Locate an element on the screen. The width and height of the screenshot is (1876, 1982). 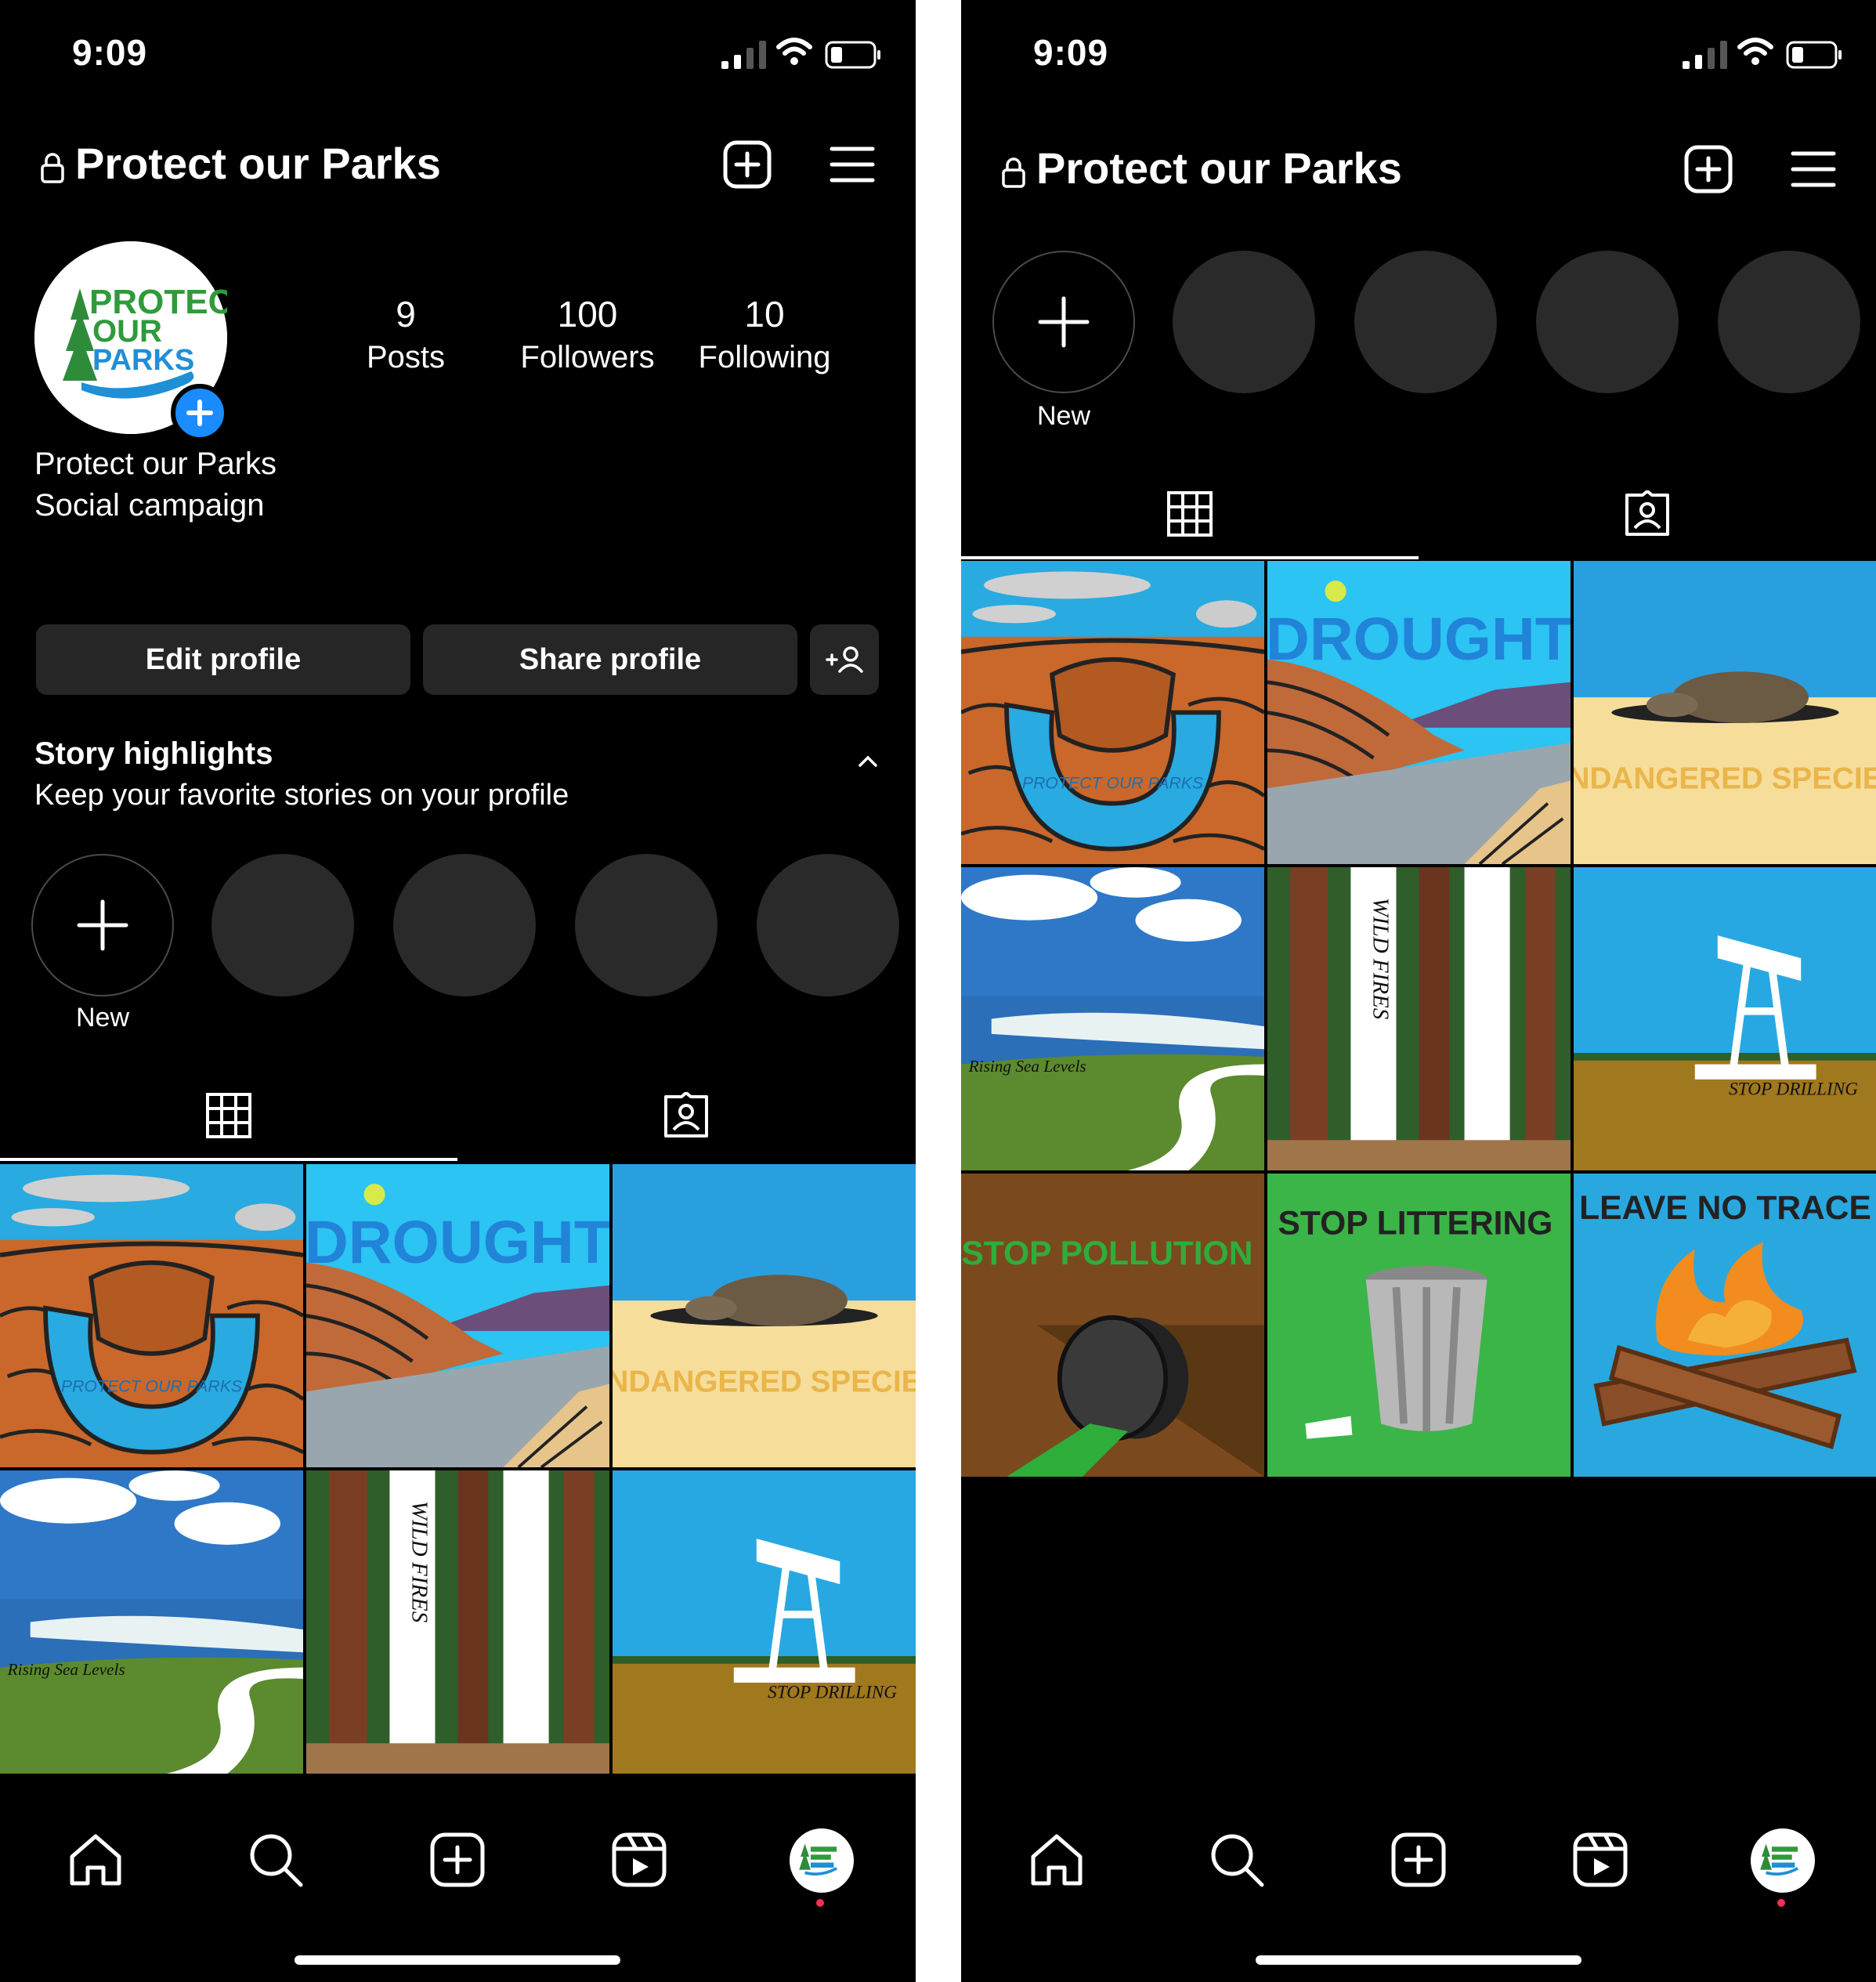
post-caption-text: LEAVE NO TRACE is located at coordinates (1725, 1208).